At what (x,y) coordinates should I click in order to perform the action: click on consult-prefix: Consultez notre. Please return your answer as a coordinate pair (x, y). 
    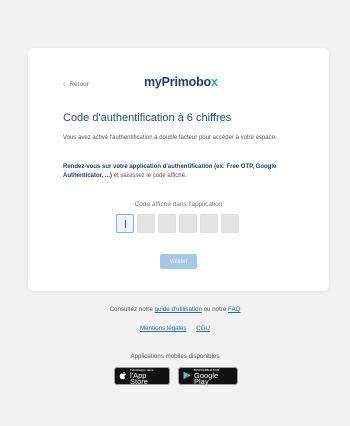
    Looking at the image, I should click on (132, 309).